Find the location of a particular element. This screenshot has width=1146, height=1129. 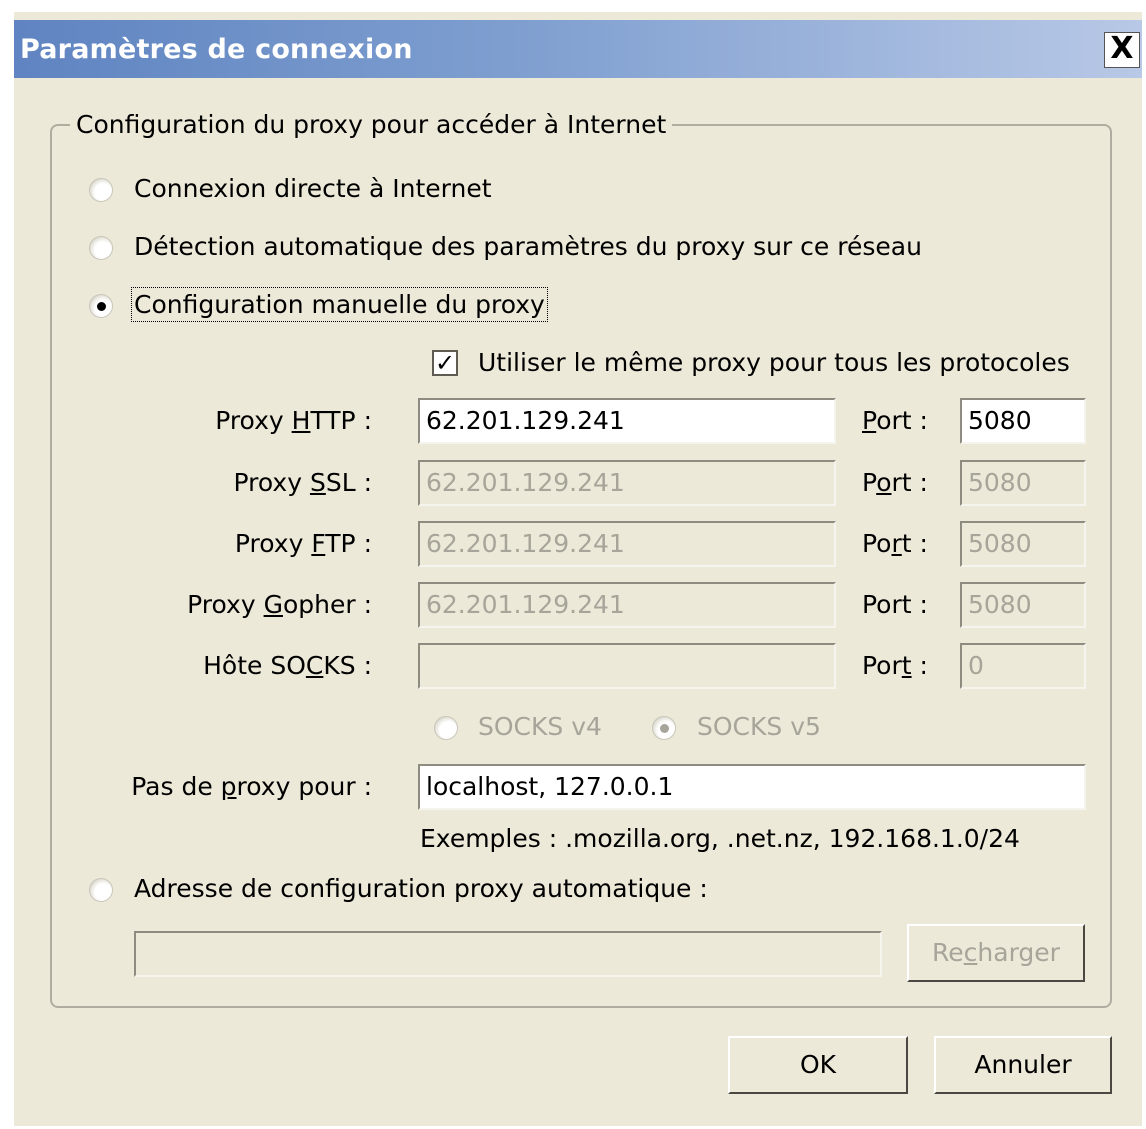

radio-auto-config-url is located at coordinates (101, 890).